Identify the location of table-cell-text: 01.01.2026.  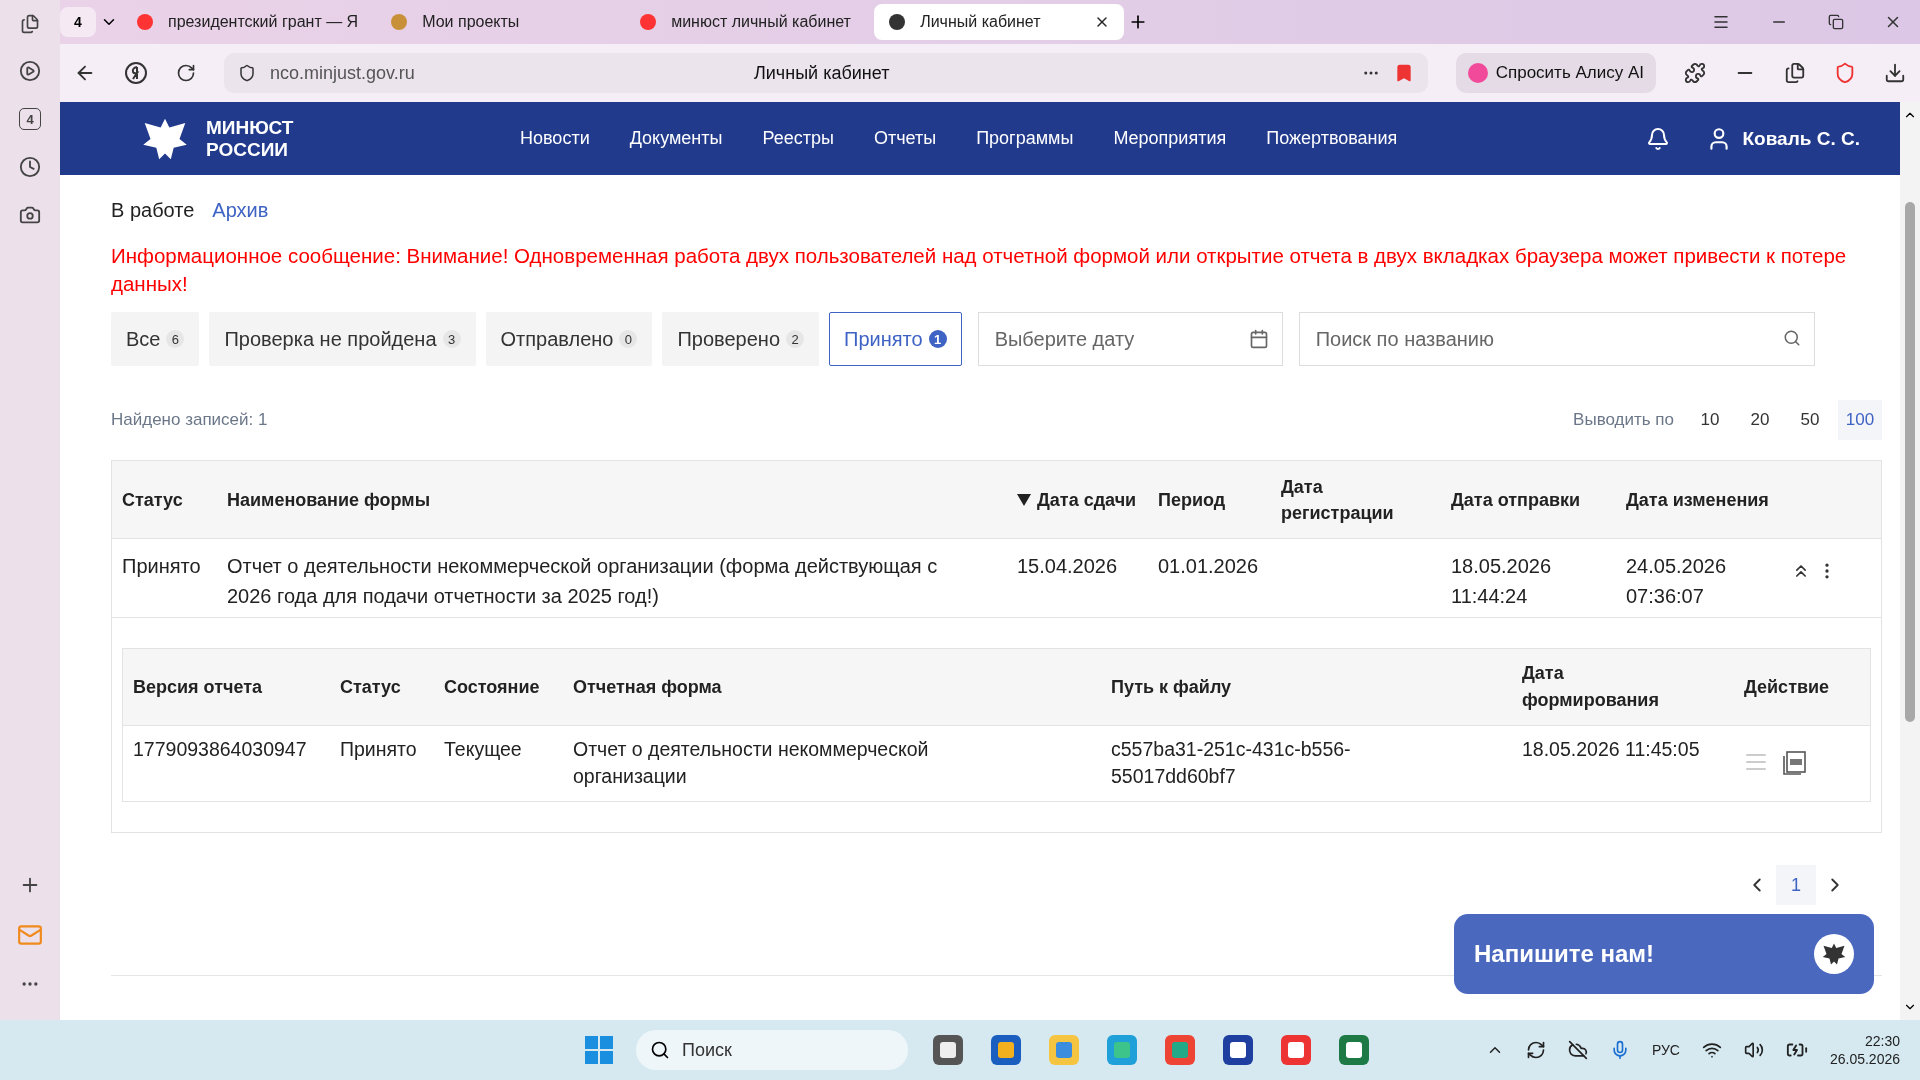
(1209, 566).